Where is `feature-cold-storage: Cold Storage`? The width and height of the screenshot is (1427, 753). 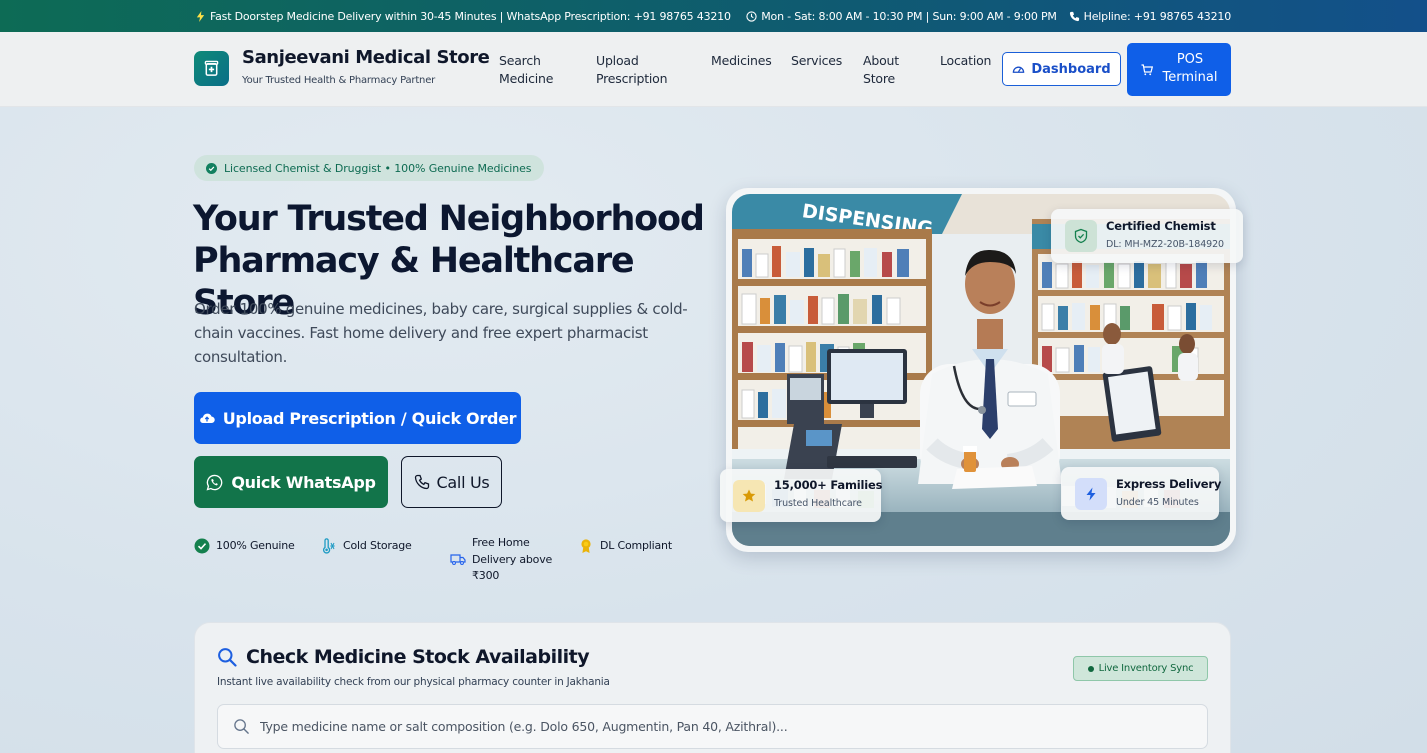 feature-cold-storage: Cold Storage is located at coordinates (366, 546).